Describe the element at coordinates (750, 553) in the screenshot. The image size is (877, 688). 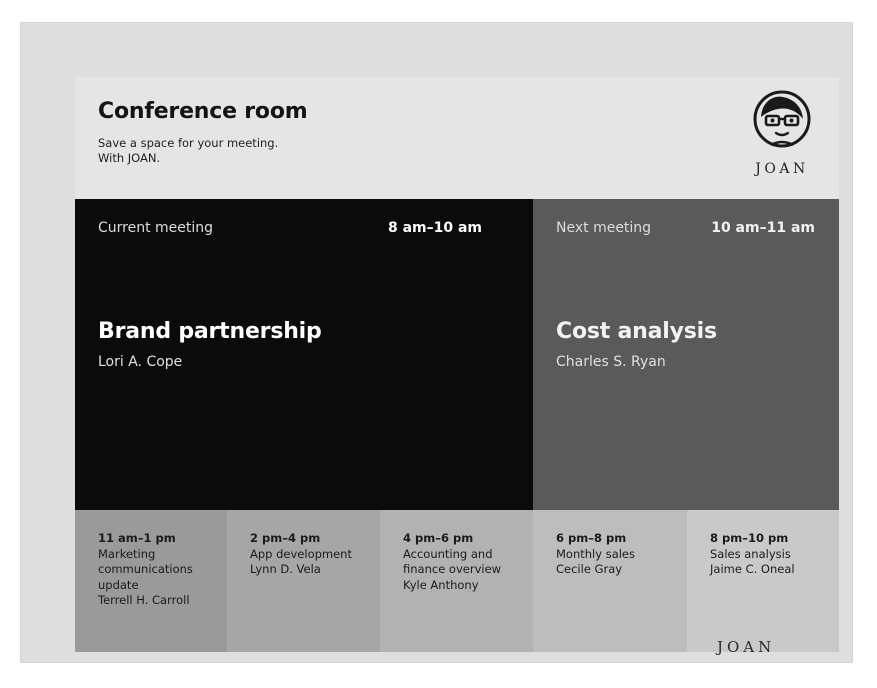
I see `schedule-slot-title: Sales analysis` at that location.